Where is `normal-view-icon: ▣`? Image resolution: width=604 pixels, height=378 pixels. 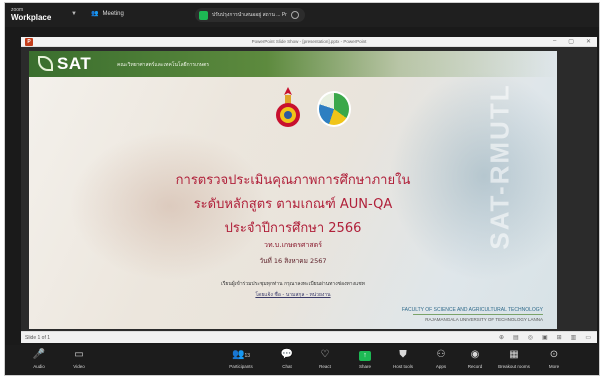
normal-view-icon: ▣ is located at coordinates (545, 337).